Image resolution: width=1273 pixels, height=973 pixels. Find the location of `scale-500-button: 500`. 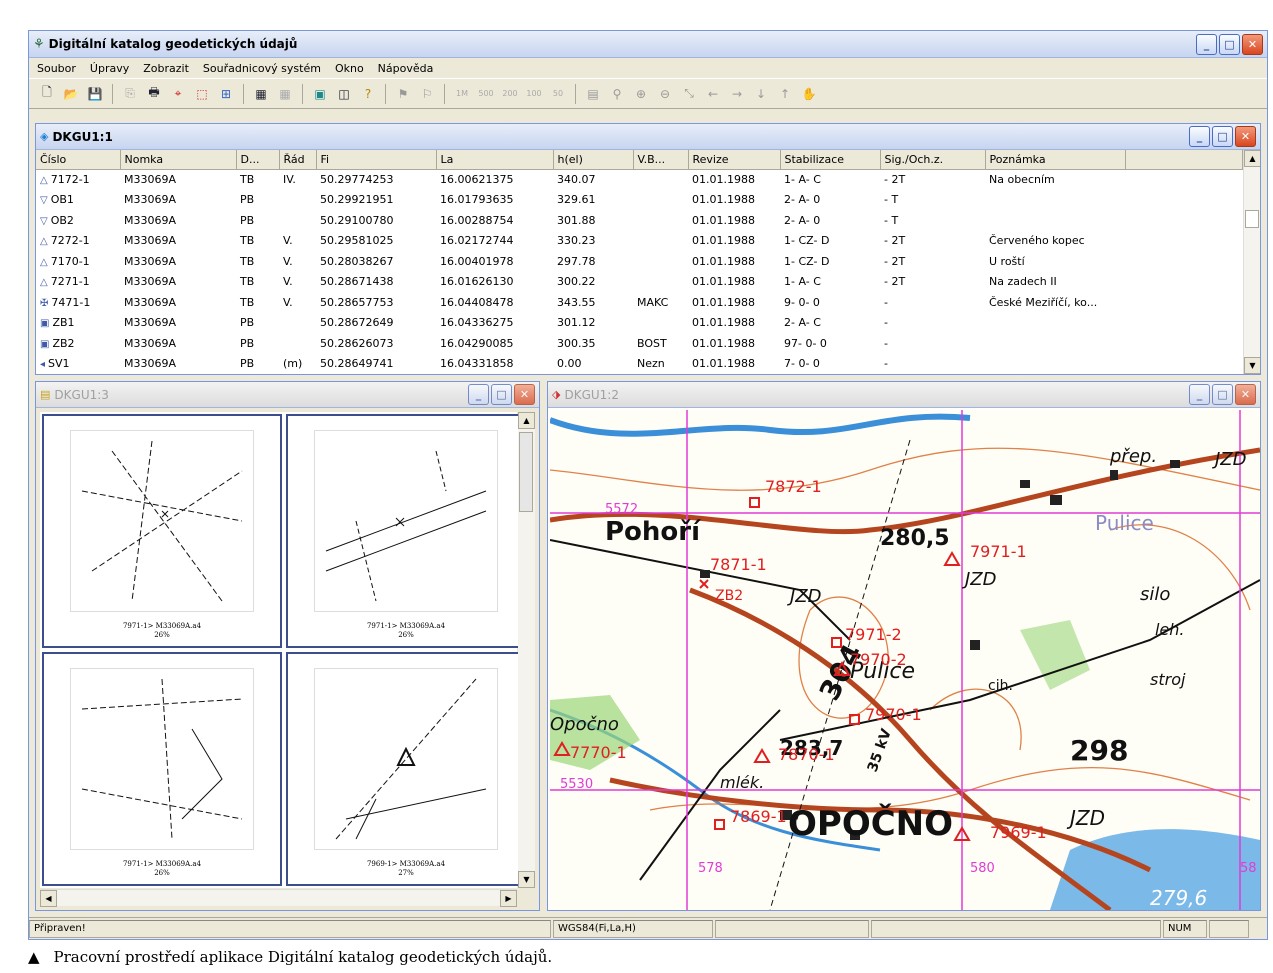

scale-500-button: 500 is located at coordinates (486, 94).